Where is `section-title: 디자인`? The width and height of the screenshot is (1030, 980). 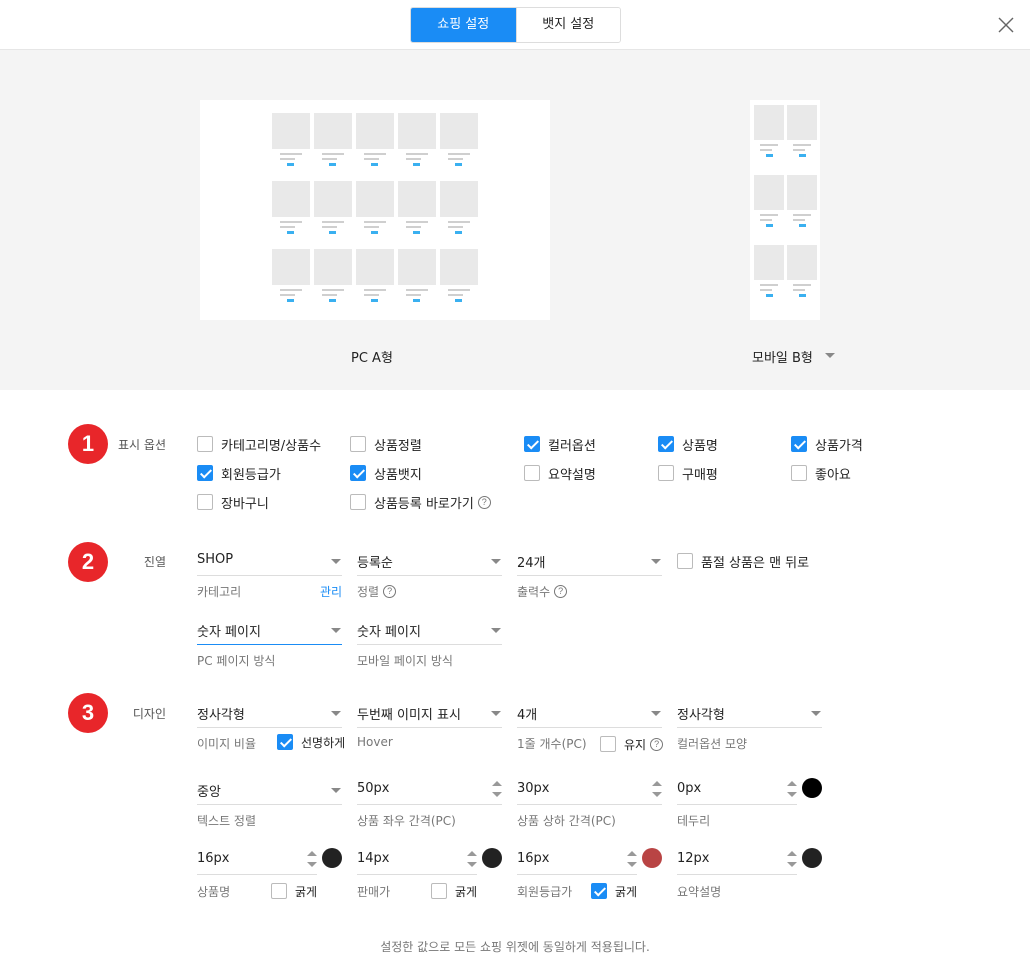
section-title: 디자인 is located at coordinates (149, 714).